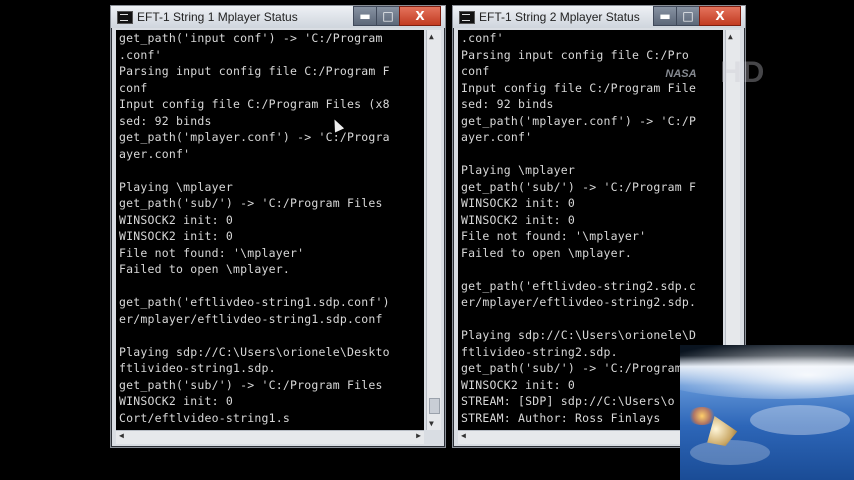 This screenshot has height=480, width=854. Describe the element at coordinates (433, 230) in the screenshot. I see `vertical-scrollbar: ▲ ▼` at that location.